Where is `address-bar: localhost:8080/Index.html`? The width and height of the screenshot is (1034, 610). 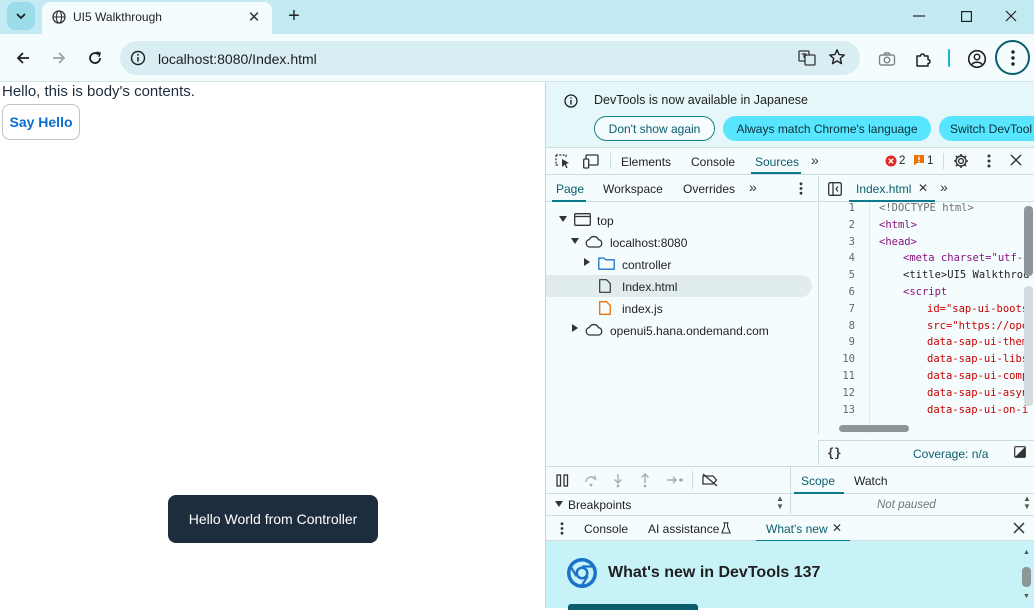 address-bar: localhost:8080/Index.html is located at coordinates (490, 58).